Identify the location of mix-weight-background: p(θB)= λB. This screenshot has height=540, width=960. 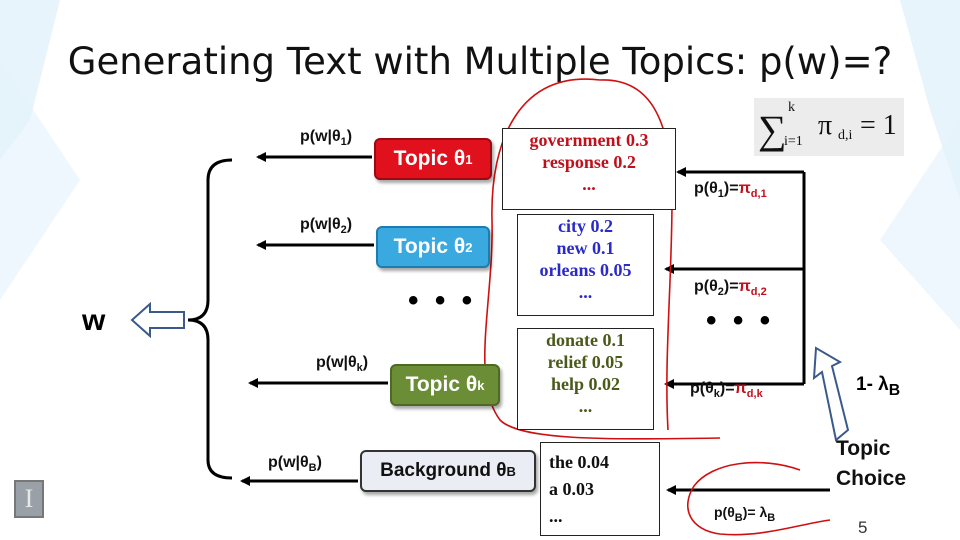
(745, 514).